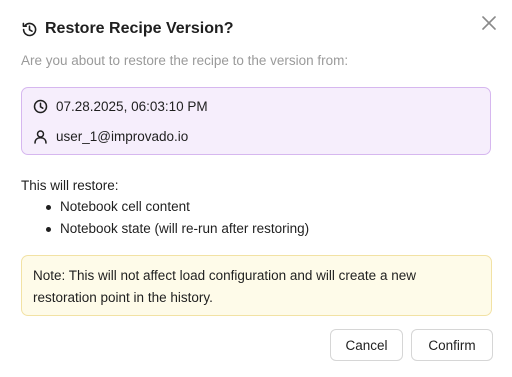 Image resolution: width=512 pixels, height=377 pixels. I want to click on confirm-button: Confirm, so click(452, 345).